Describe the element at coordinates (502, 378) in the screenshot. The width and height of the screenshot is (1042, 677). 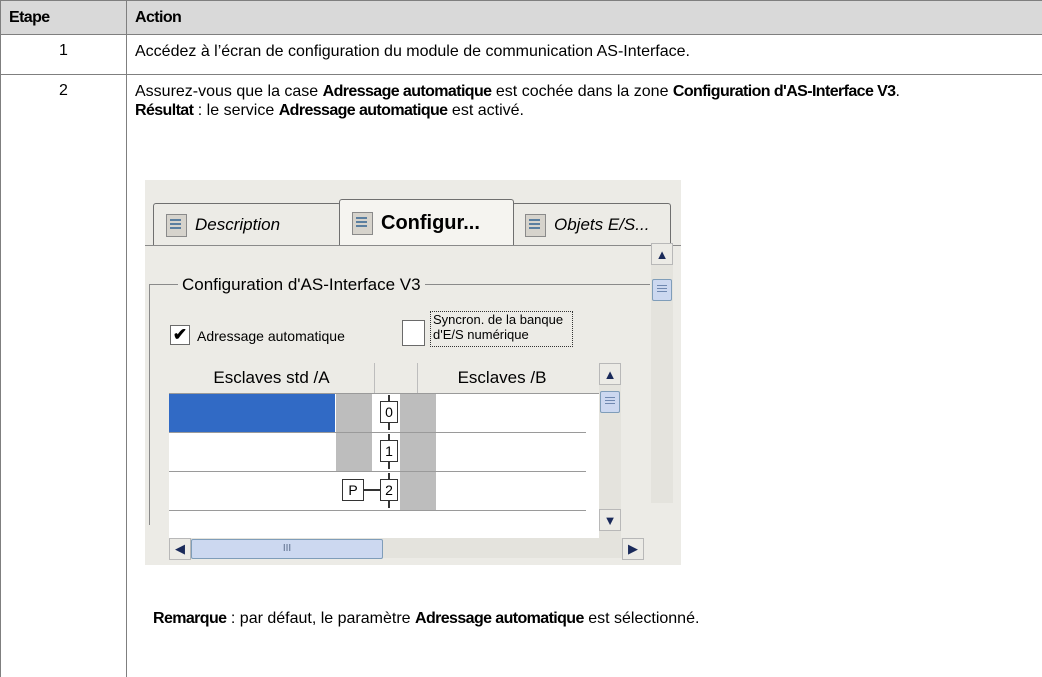
I see `col-header-b: Esclaves /B` at that location.